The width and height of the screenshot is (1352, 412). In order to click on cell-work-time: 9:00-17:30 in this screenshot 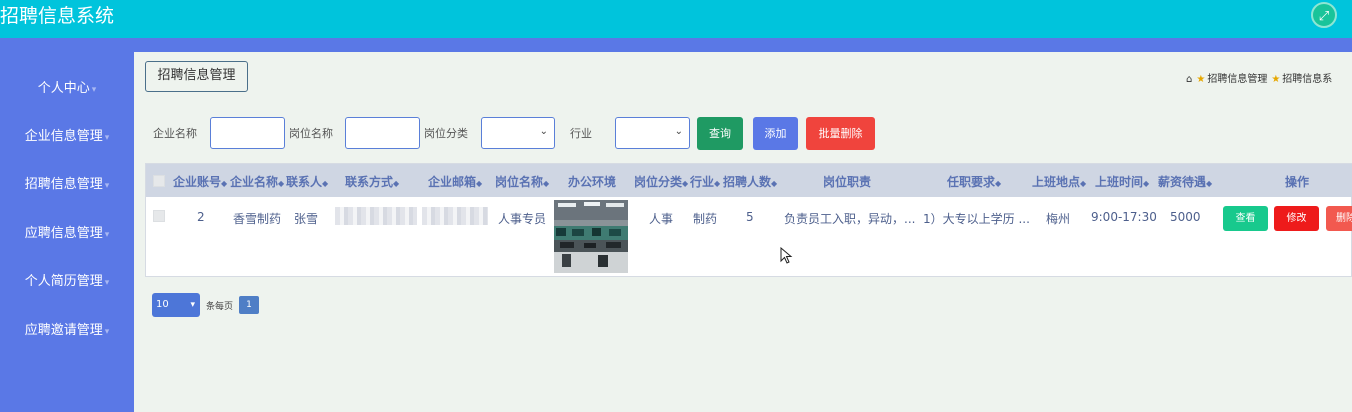, I will do `click(1124, 217)`.